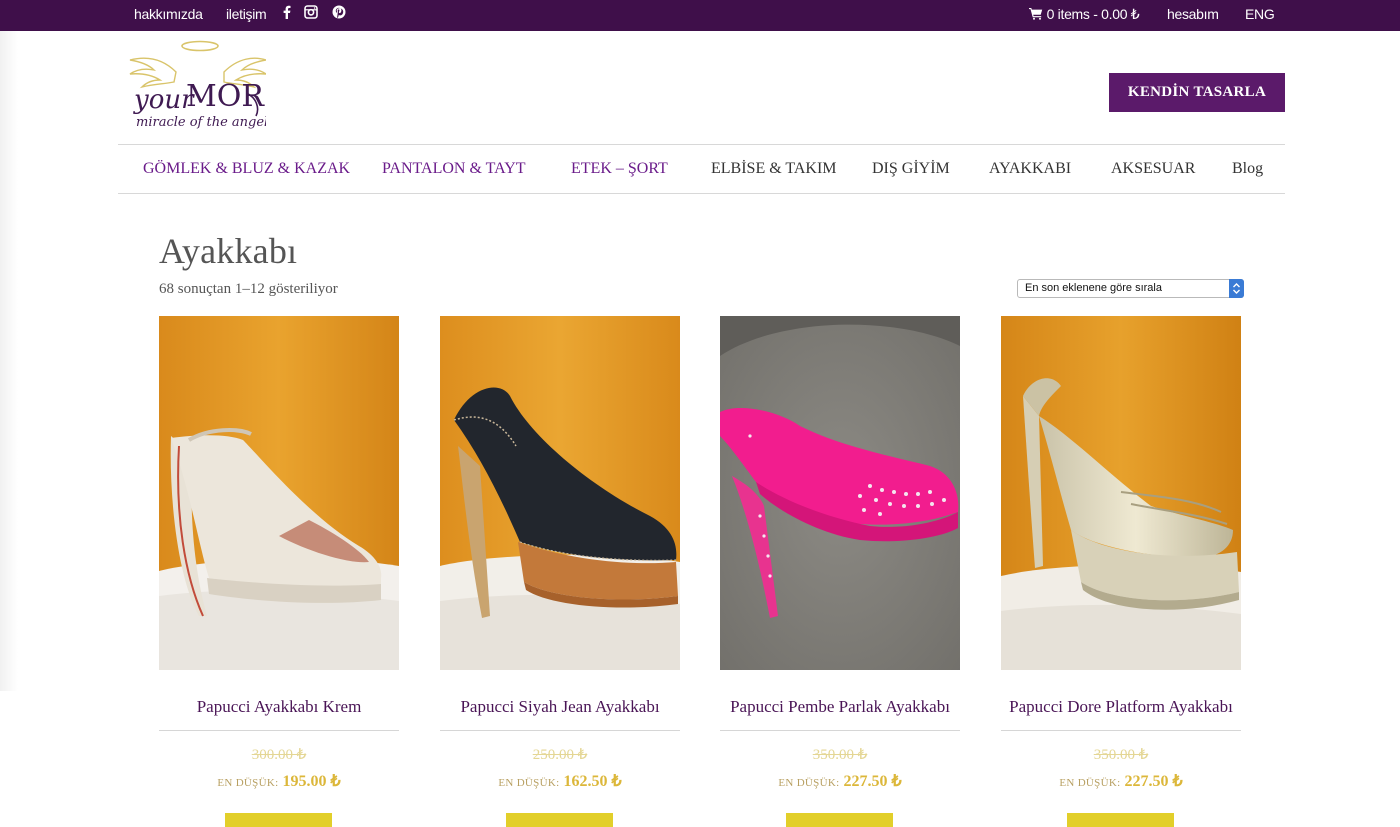  Describe the element at coordinates (911, 169) in the screenshot. I see `nav-outerwear: DIŞ GİYİM` at that location.